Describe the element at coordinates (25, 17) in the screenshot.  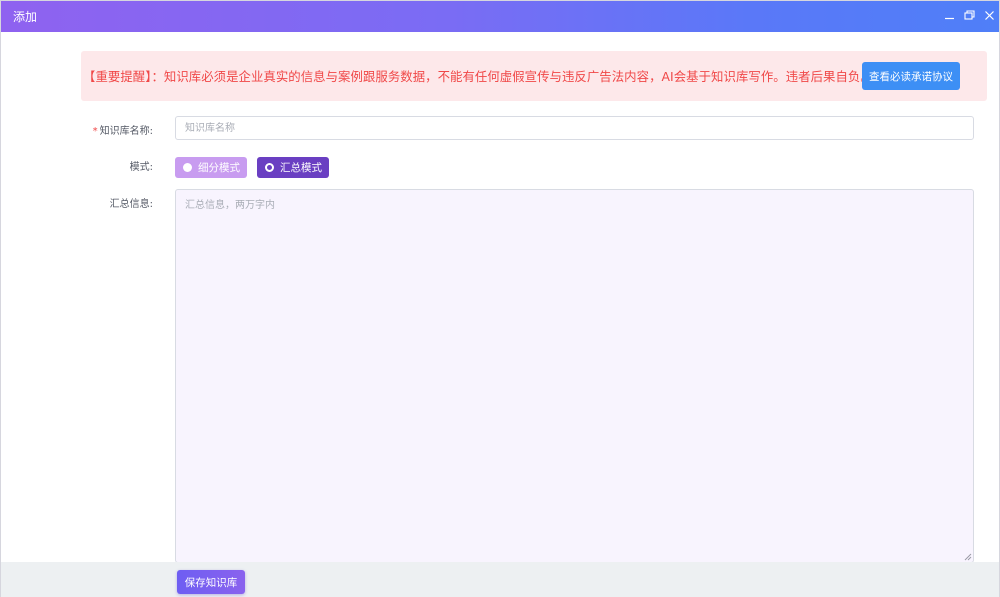
I see `window-title: 添加` at that location.